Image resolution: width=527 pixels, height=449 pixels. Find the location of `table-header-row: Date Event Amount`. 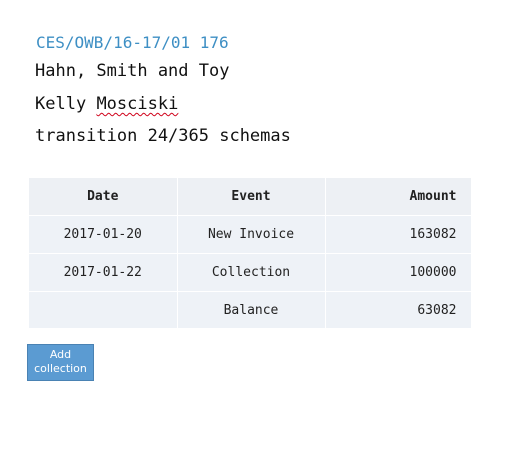

table-header-row: Date Event Amount is located at coordinates (250, 197).